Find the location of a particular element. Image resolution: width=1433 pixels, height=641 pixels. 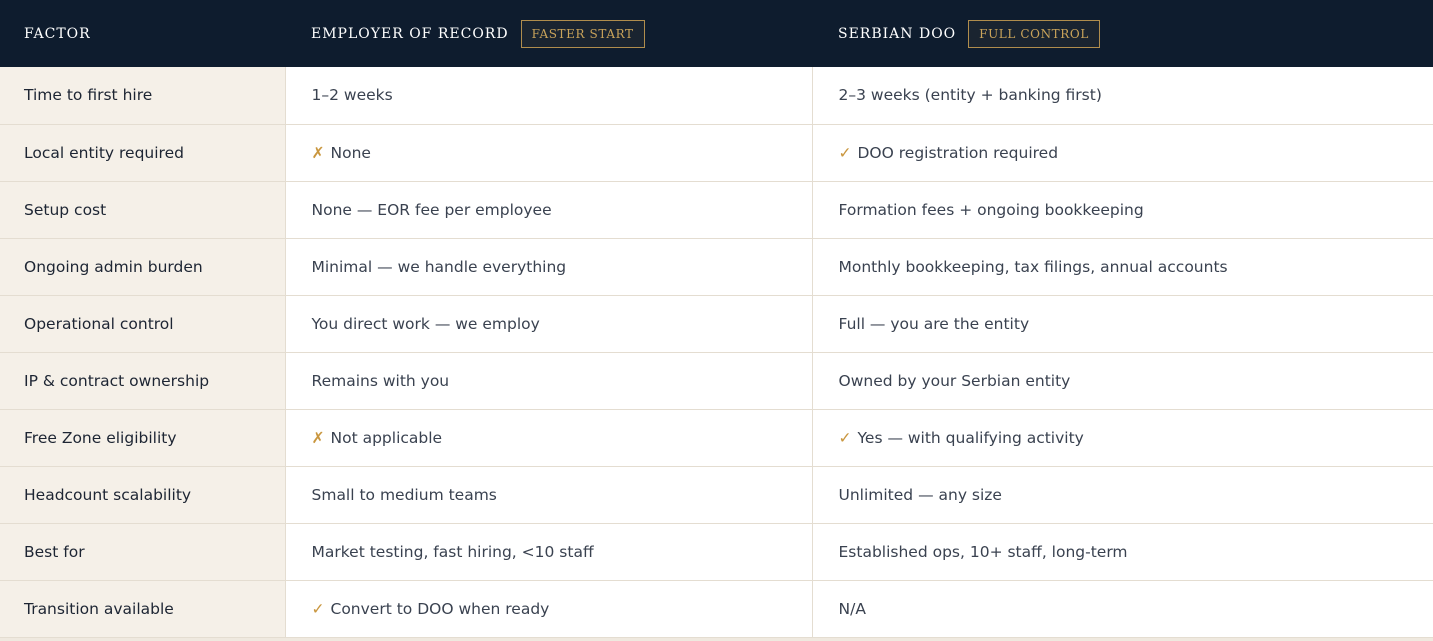

eor-cell: 1–2 weeks is located at coordinates (549, 96).